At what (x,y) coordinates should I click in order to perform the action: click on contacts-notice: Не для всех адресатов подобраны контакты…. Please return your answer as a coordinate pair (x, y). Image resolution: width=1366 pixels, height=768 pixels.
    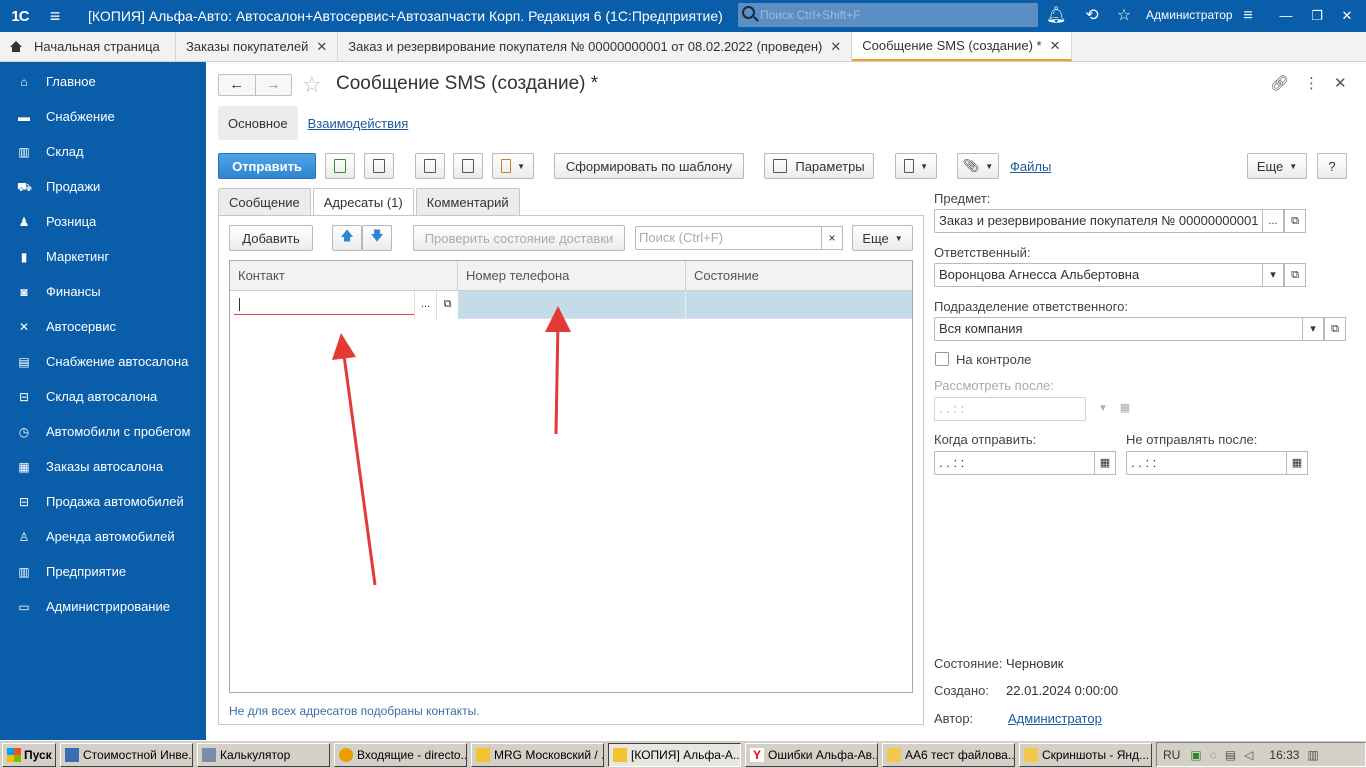
    Looking at the image, I should click on (354, 711).